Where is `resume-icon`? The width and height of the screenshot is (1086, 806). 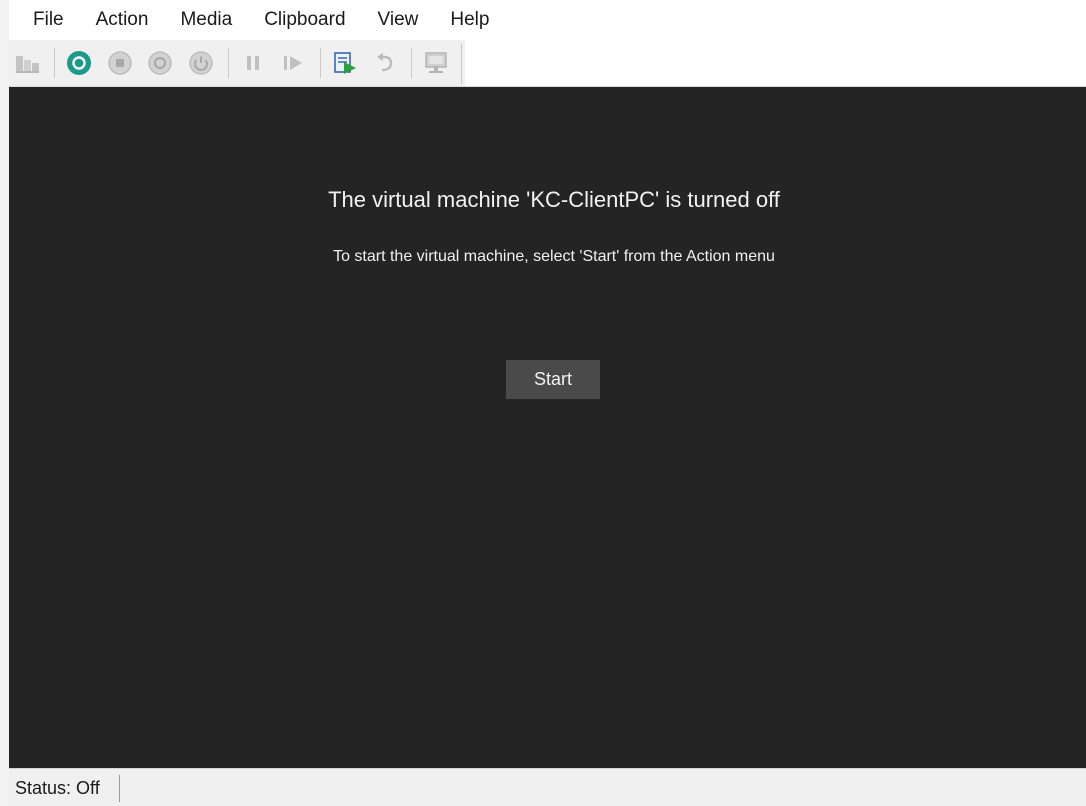 resume-icon is located at coordinates (293, 63).